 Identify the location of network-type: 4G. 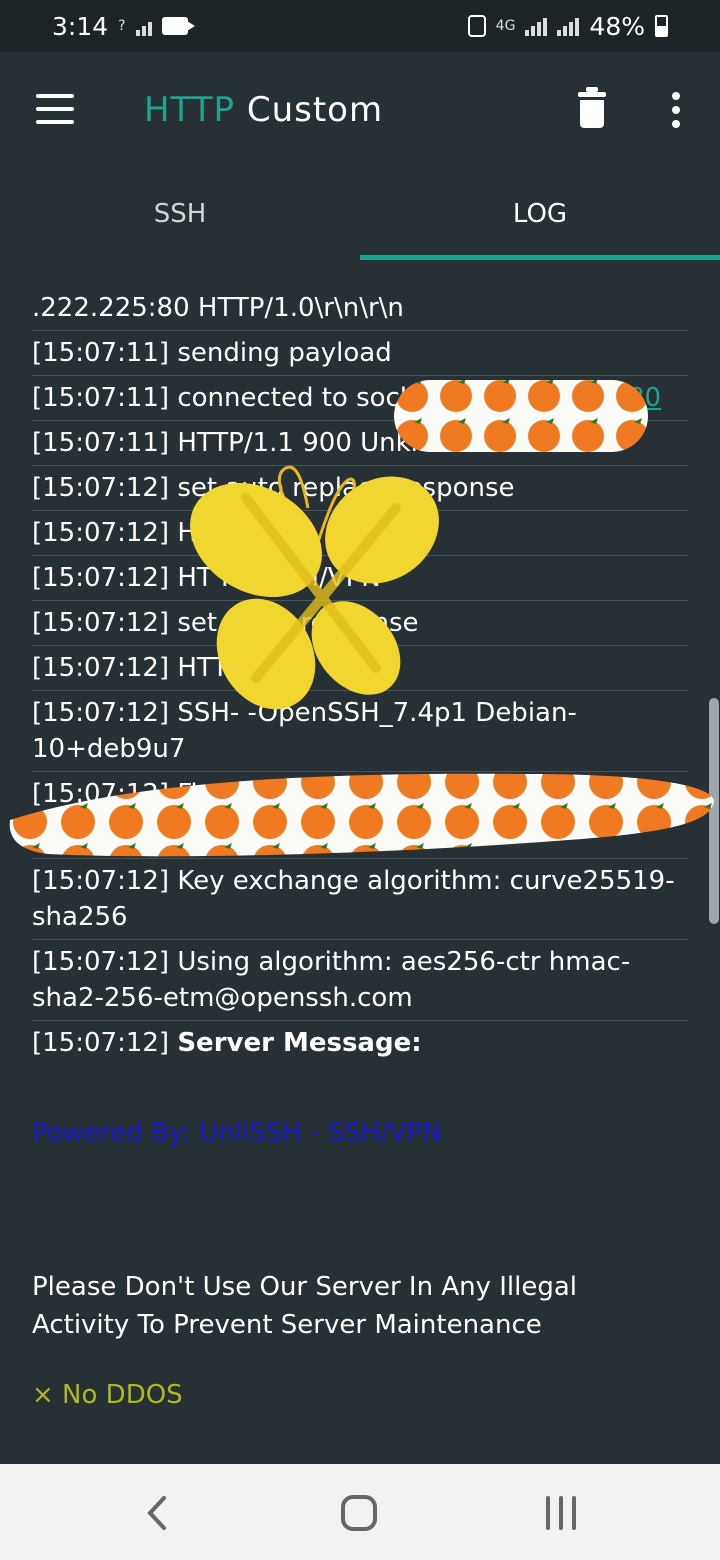
(505, 26).